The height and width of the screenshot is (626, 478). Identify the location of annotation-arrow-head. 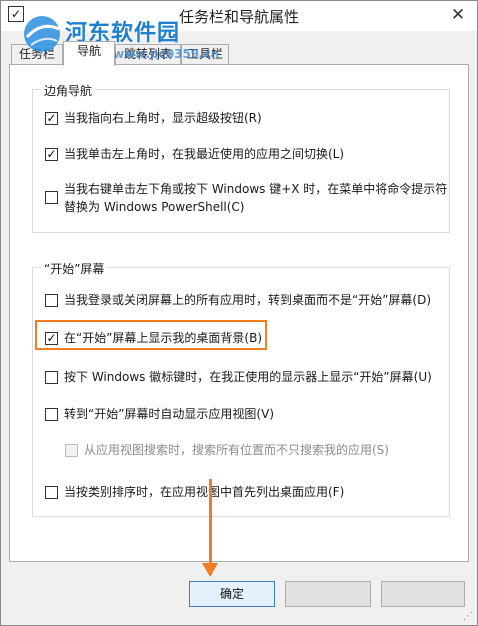
(210, 570).